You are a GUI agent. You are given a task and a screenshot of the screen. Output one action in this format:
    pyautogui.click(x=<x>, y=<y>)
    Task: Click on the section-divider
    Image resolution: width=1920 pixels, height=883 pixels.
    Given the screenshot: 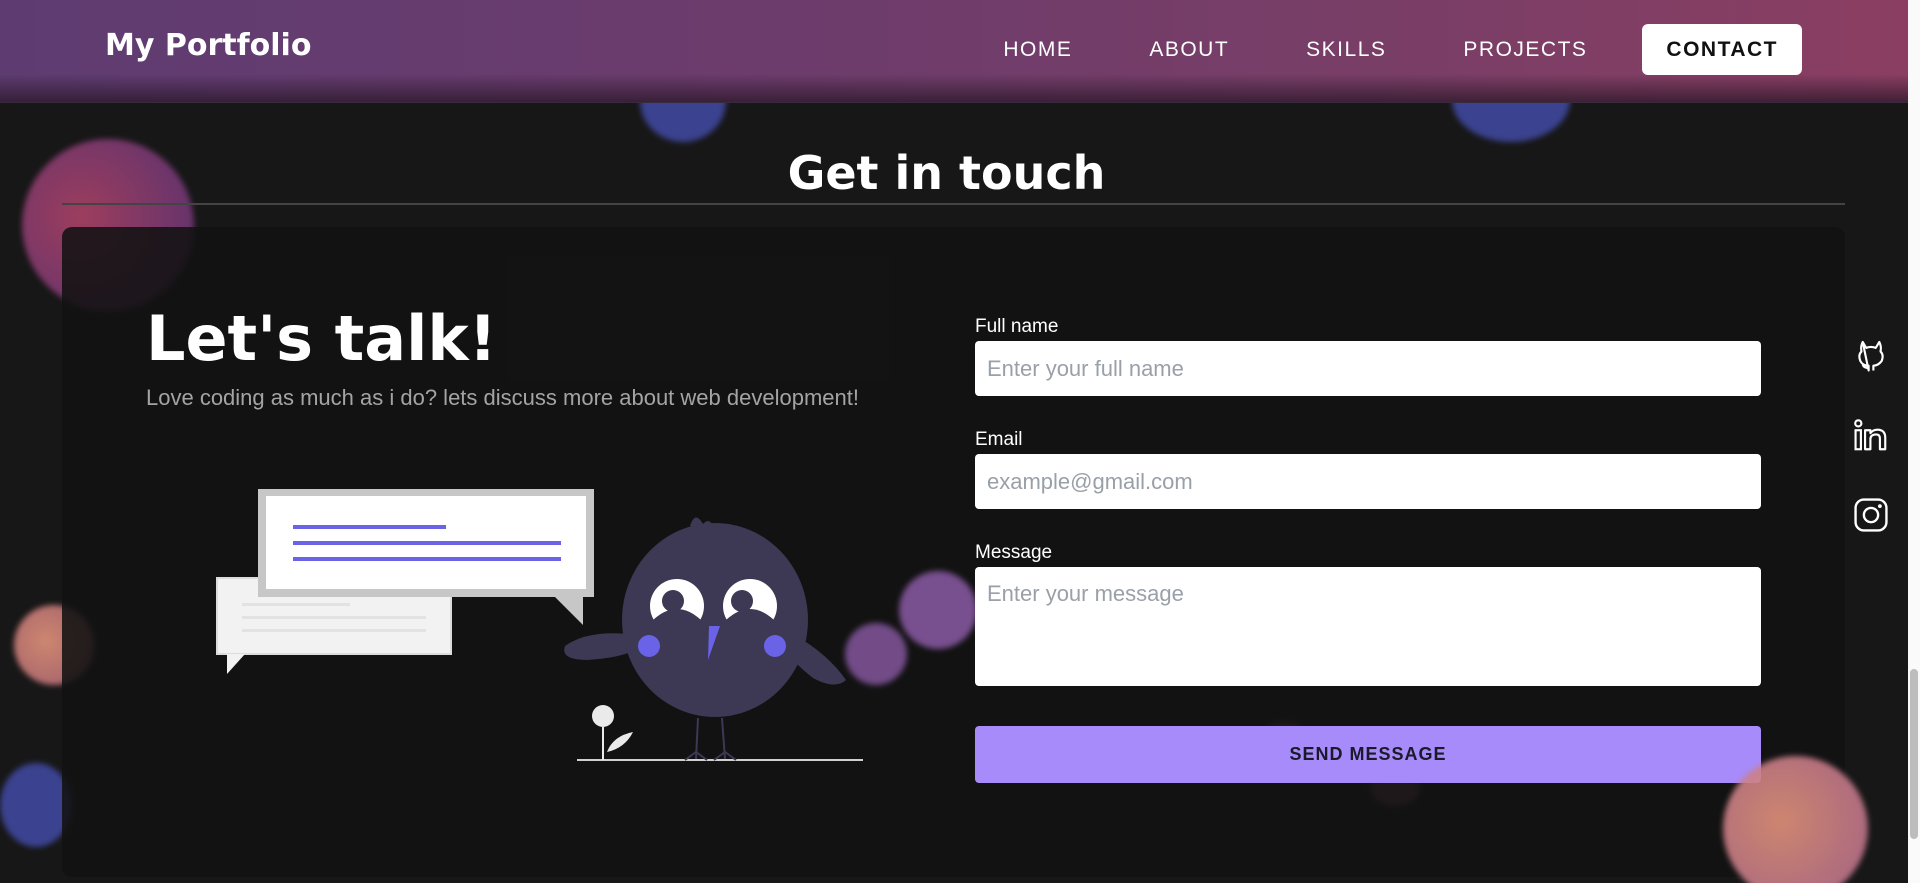 What is the action you would take?
    pyautogui.click(x=953, y=204)
    